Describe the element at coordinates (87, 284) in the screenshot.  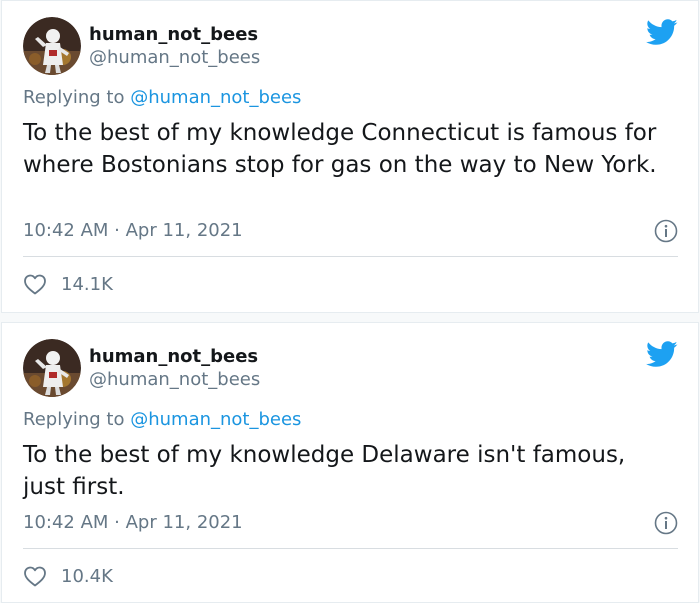
I see `like-count: 14.1K` at that location.